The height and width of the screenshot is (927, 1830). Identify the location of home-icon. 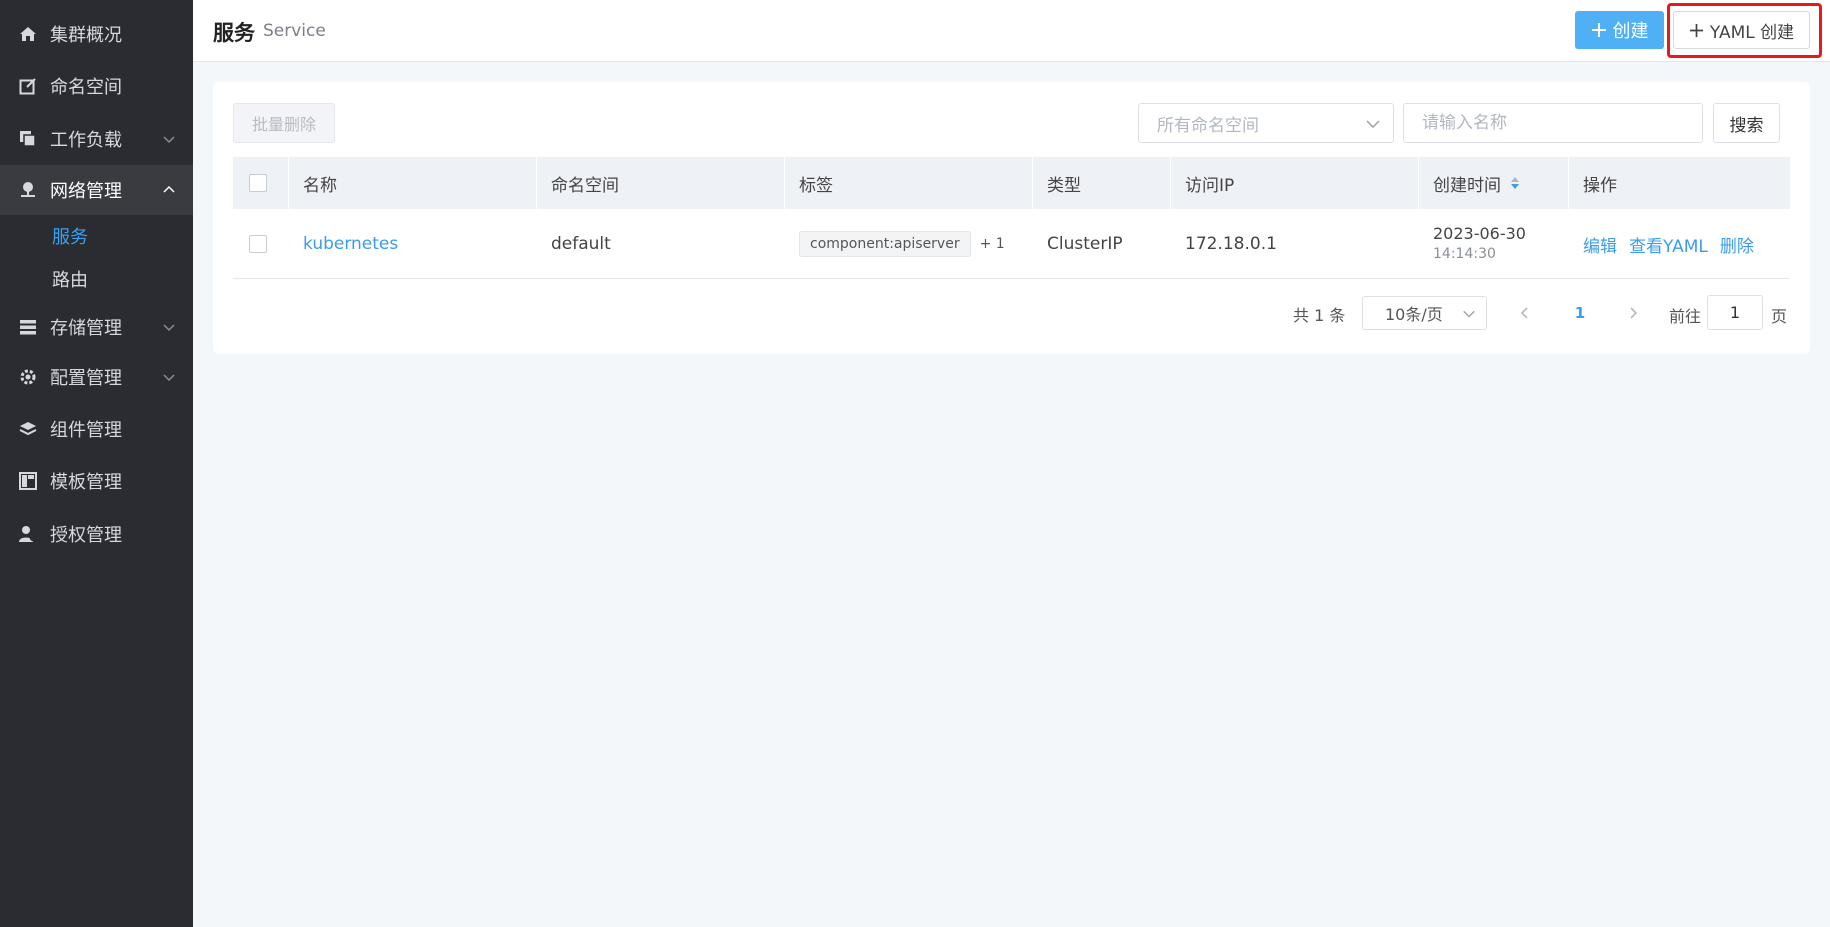
(28, 34).